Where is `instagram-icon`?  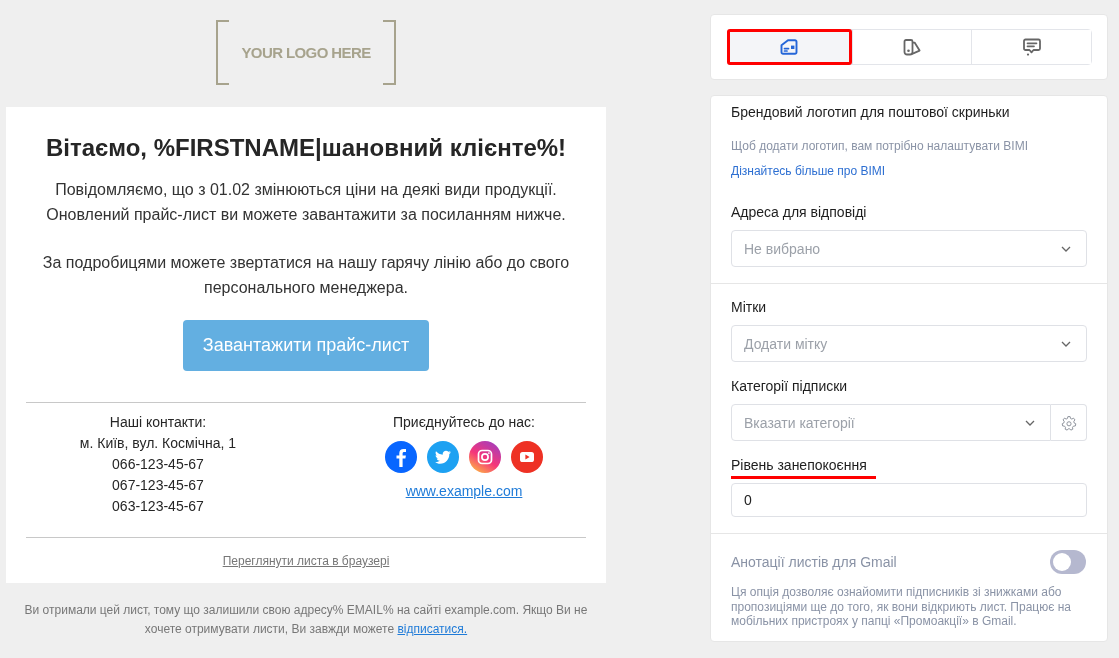
instagram-icon is located at coordinates (485, 457).